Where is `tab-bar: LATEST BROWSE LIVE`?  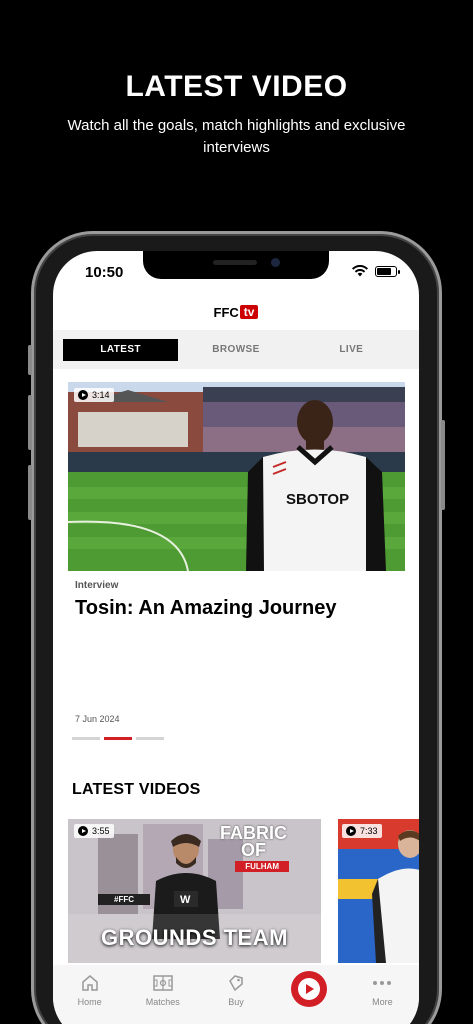
tab-bar: LATEST BROWSE LIVE is located at coordinates (236, 349).